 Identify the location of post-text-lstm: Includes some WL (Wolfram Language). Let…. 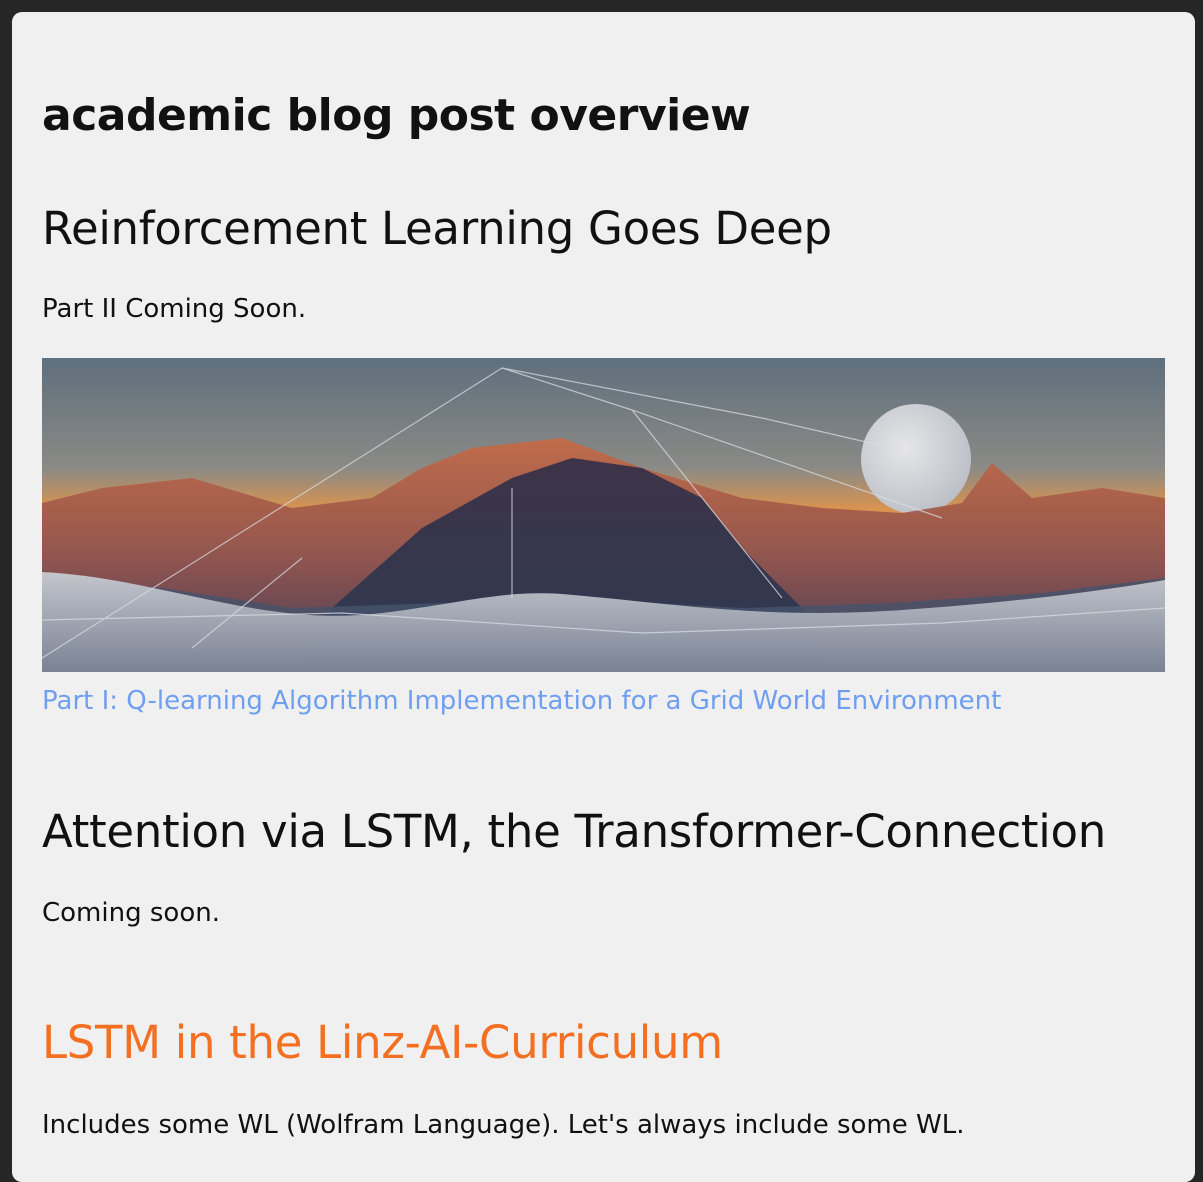
(503, 1125).